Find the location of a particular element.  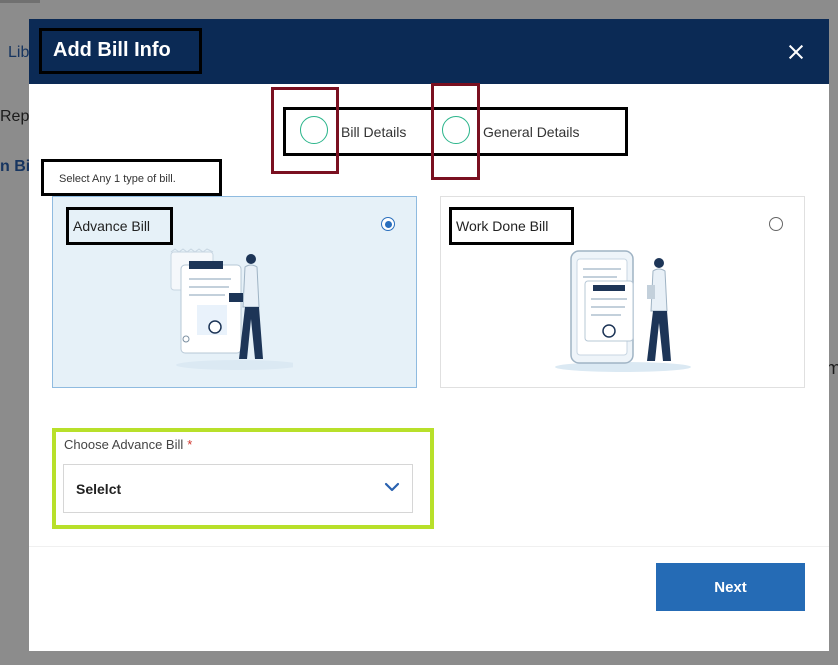

step-label-general-details: General Details is located at coordinates (531, 132).